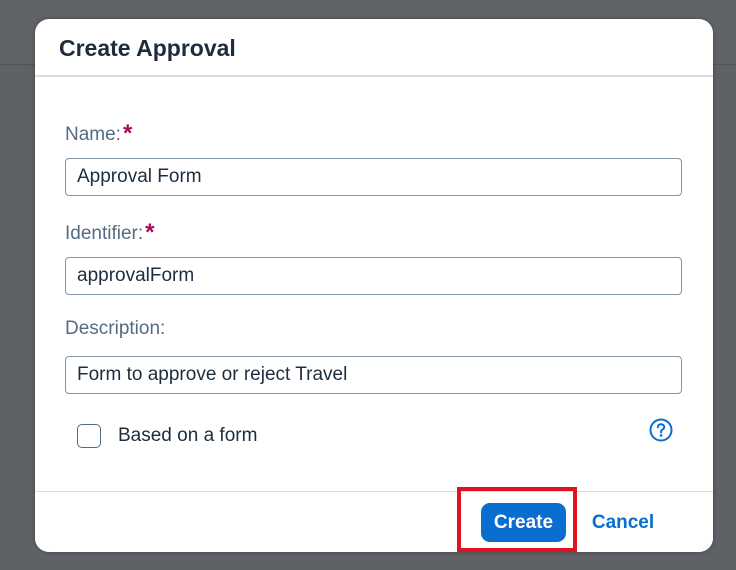 This screenshot has height=570, width=736. I want to click on cancel-button: Cancel, so click(623, 522).